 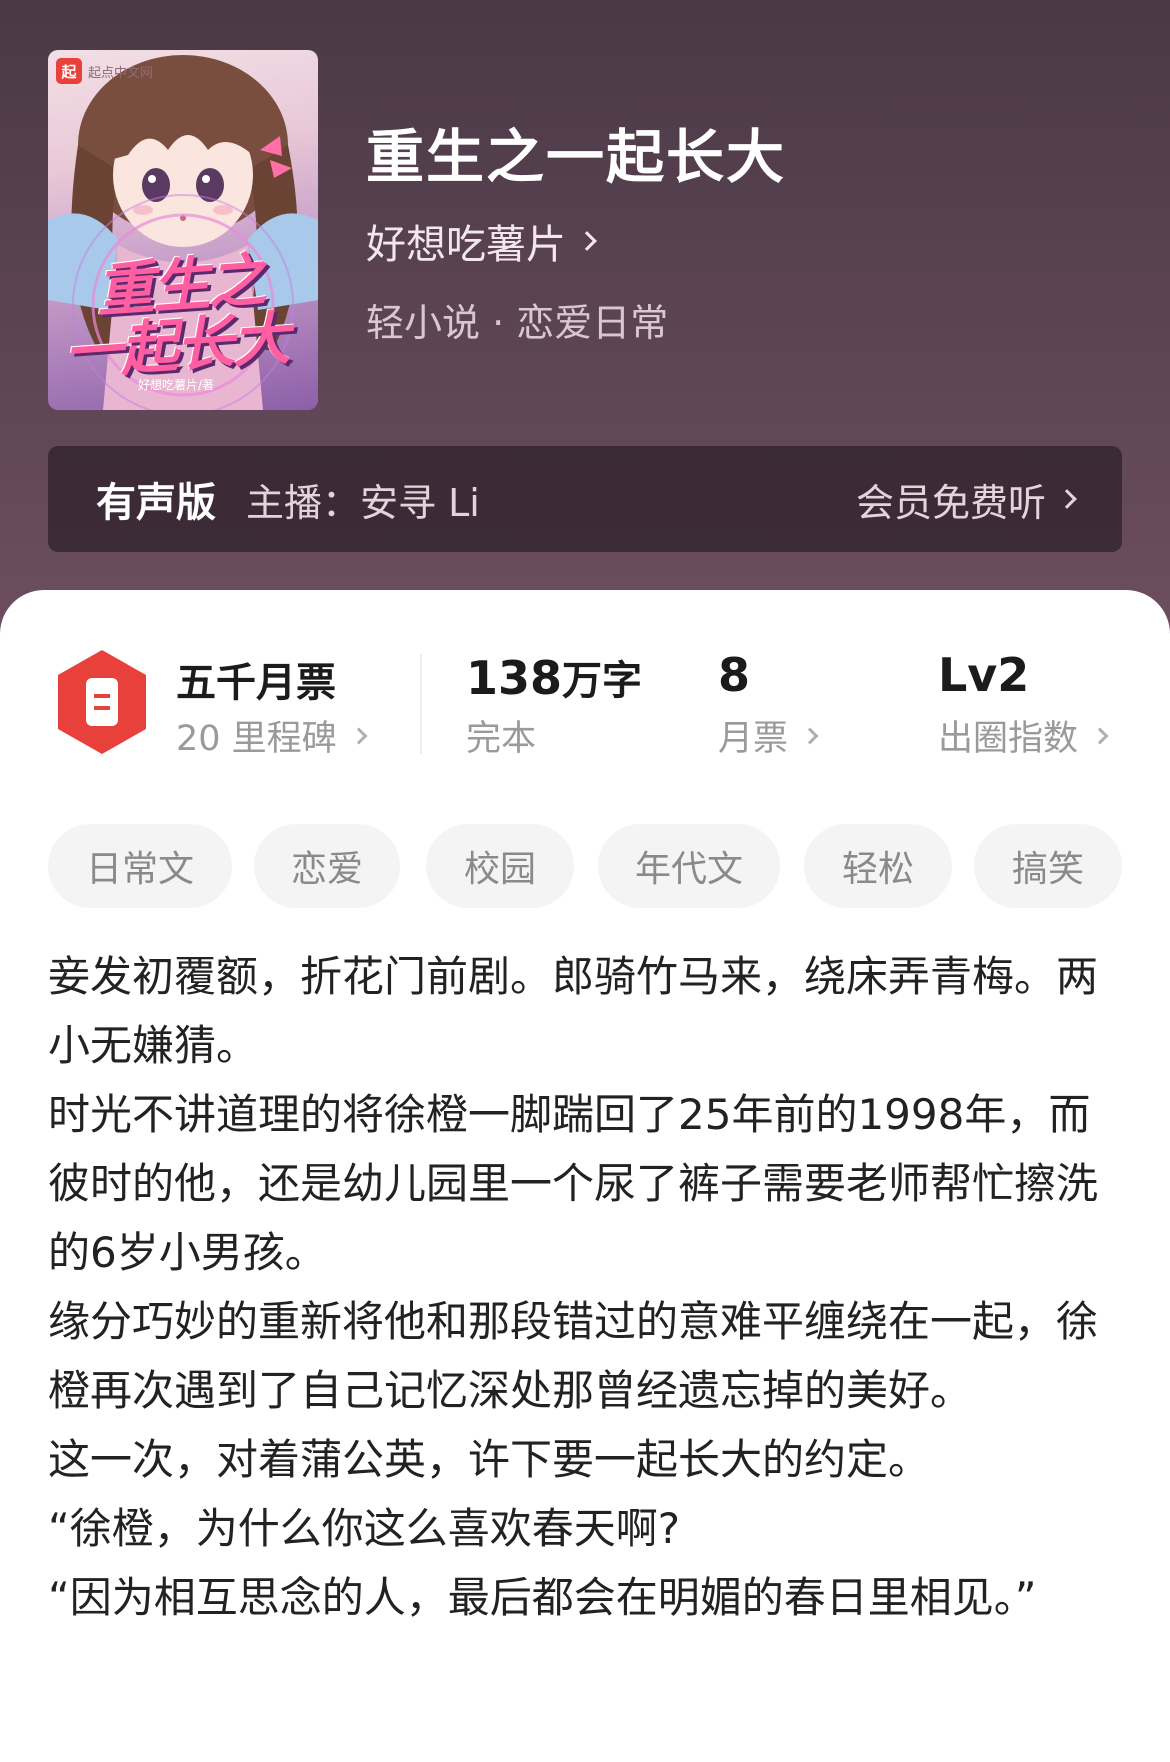 I want to click on ticket-count: 8, so click(x=734, y=675).